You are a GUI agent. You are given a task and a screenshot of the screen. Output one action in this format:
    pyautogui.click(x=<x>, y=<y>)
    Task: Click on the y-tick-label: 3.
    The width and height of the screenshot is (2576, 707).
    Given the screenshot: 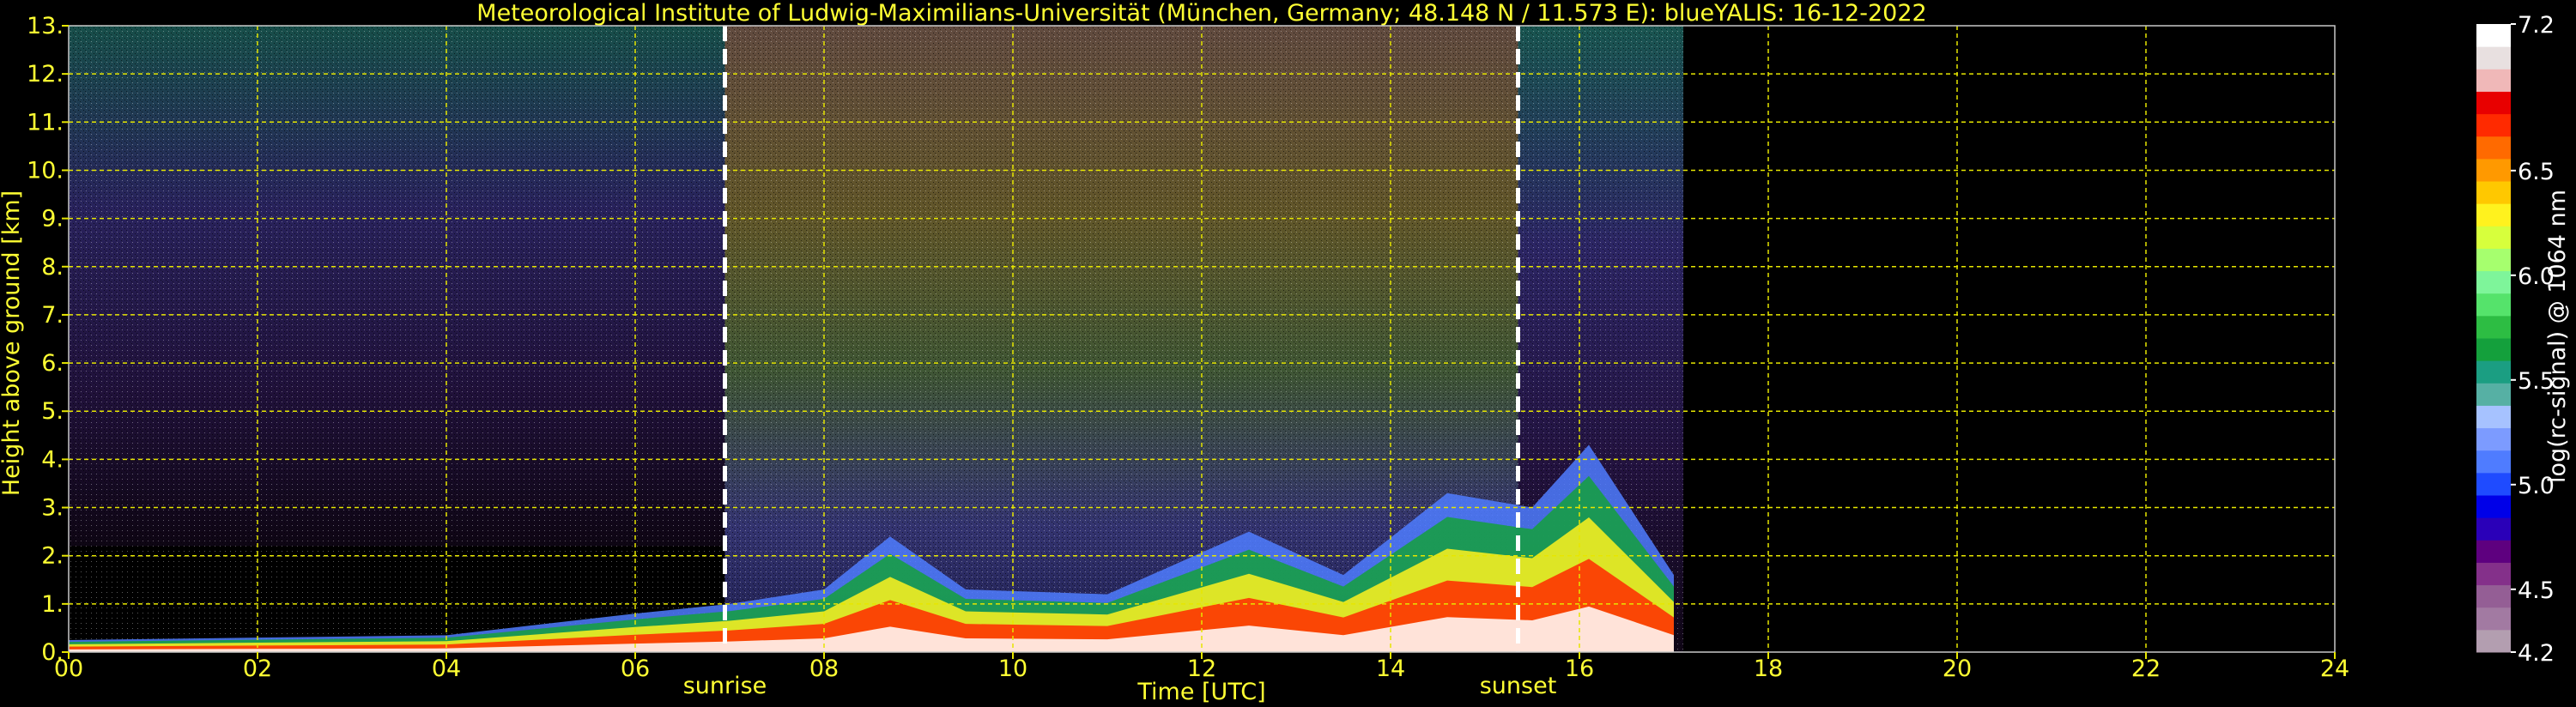 What is the action you would take?
    pyautogui.click(x=52, y=508)
    